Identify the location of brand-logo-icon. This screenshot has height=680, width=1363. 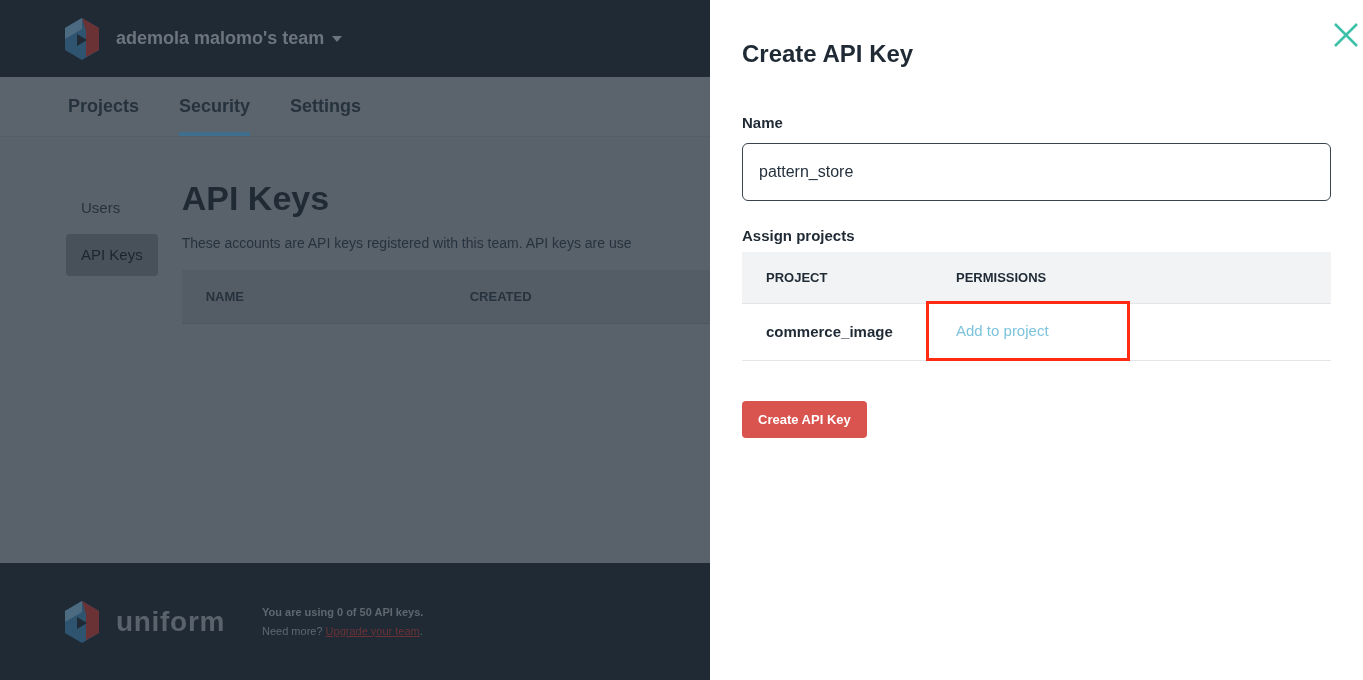
(82, 621).